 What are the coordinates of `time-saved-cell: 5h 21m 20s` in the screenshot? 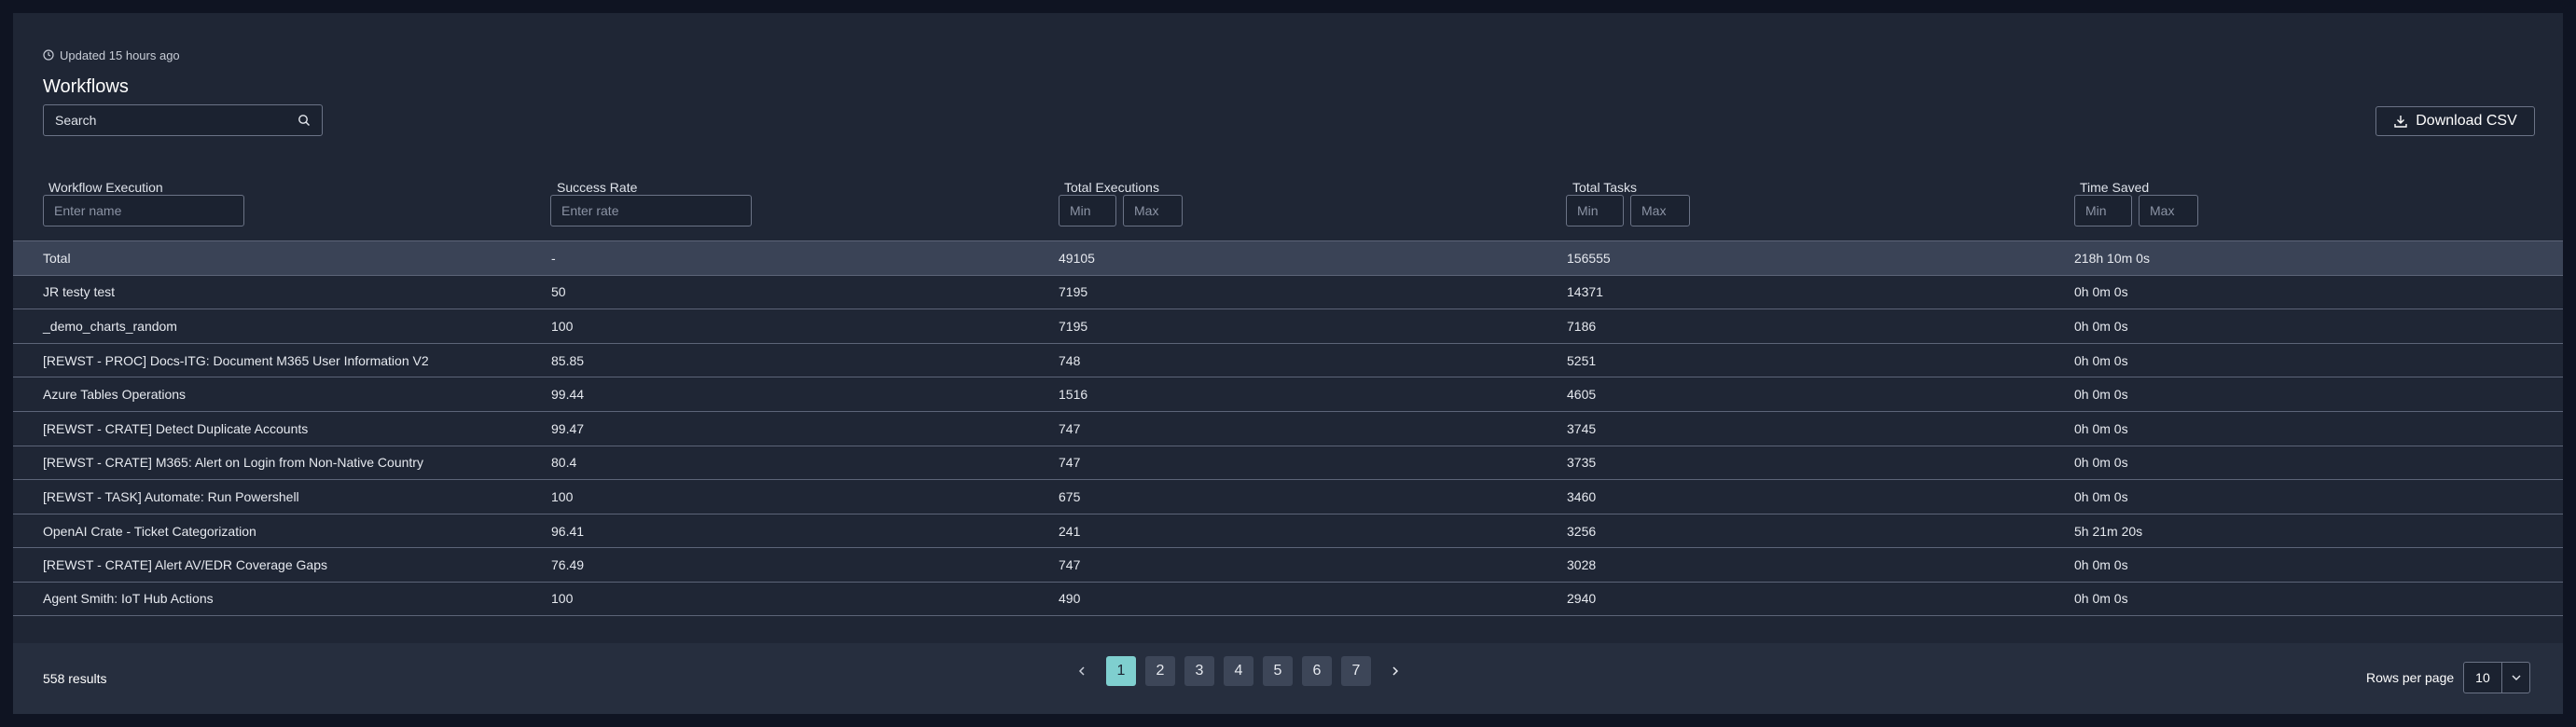 It's located at (2108, 531).